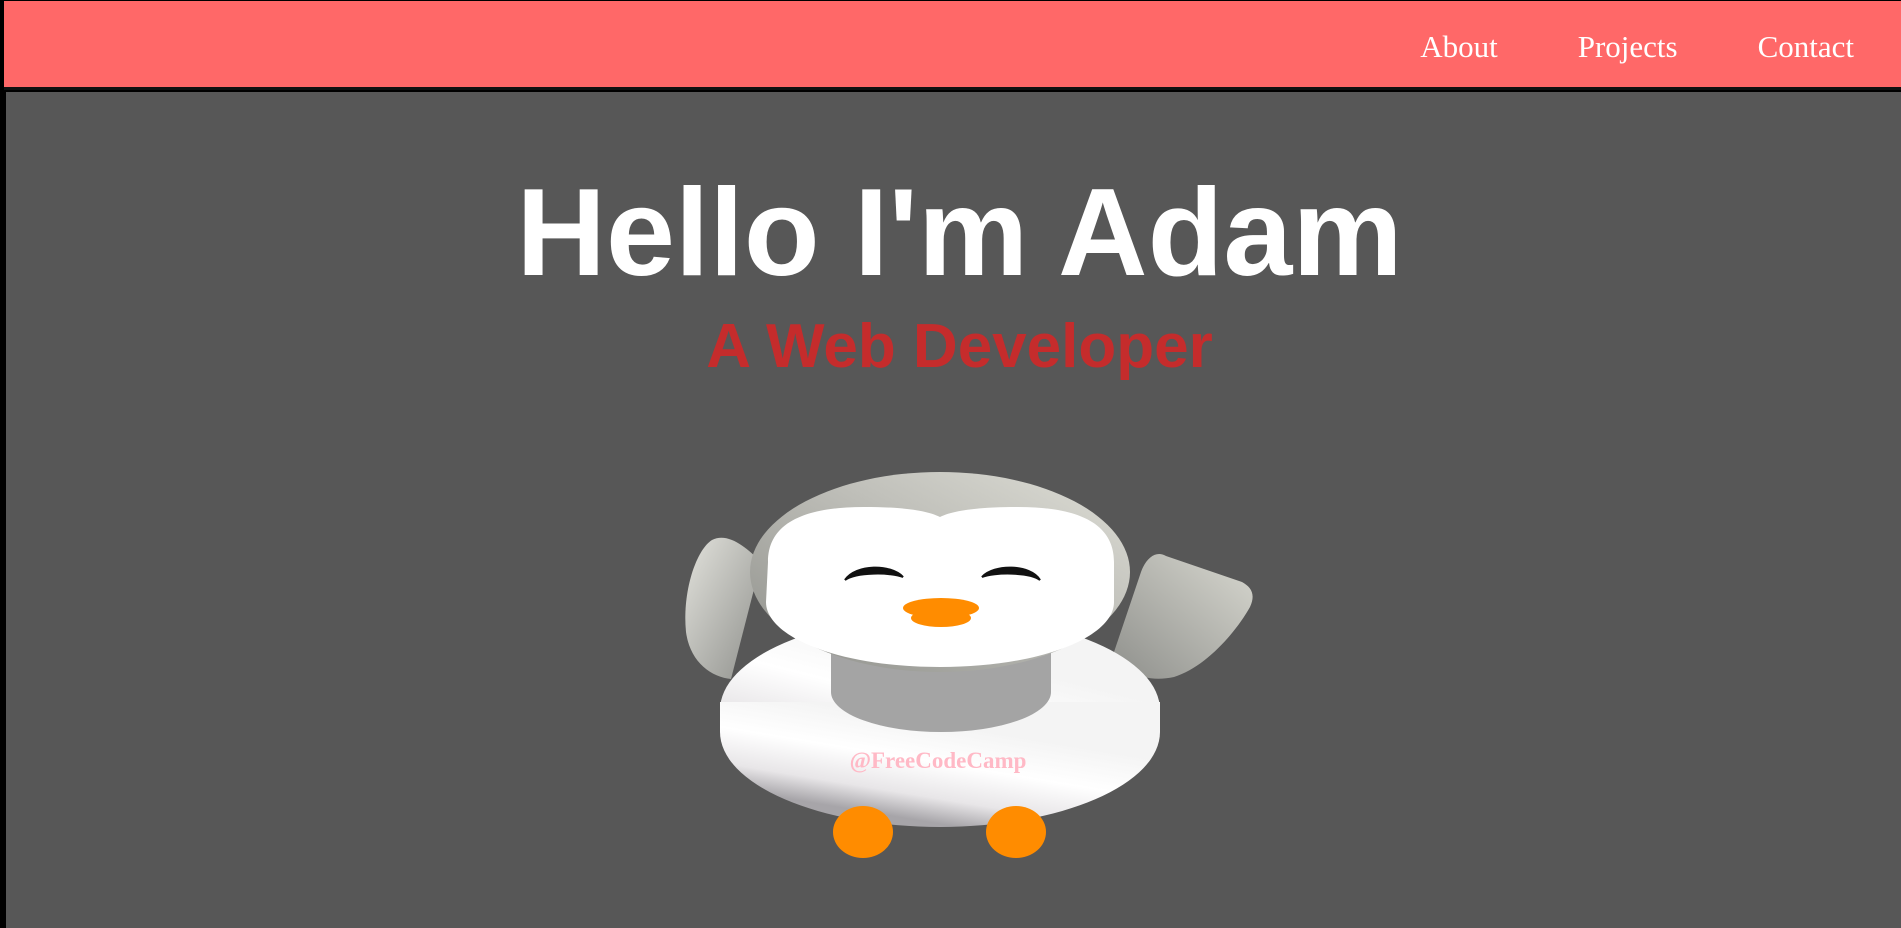 The image size is (1901, 928). I want to click on navbar: About Projects Contact, so click(952, 45).